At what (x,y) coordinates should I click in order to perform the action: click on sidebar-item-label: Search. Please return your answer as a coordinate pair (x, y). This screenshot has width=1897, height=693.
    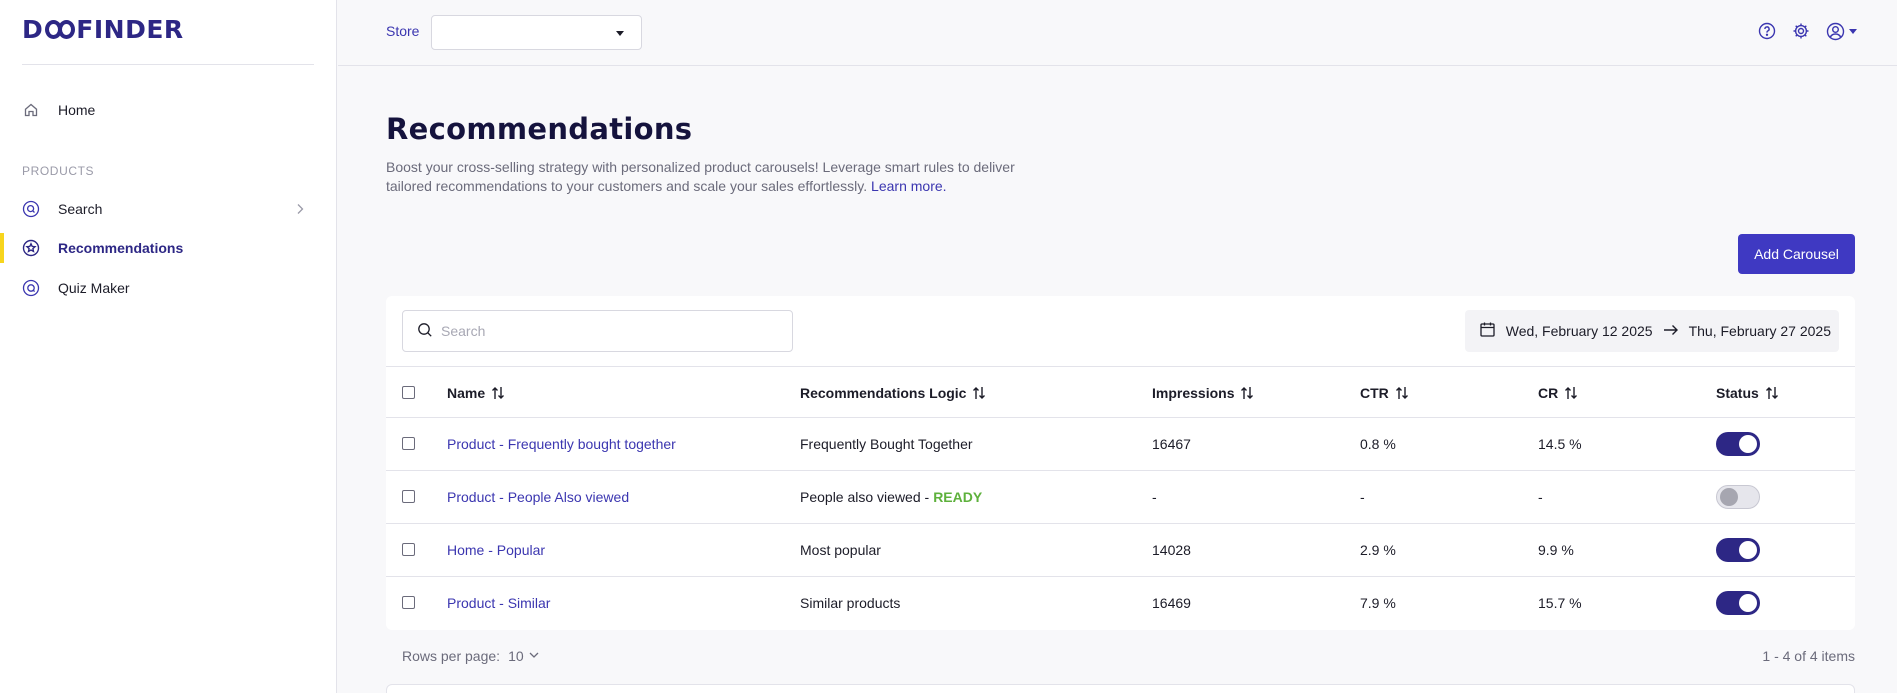
    Looking at the image, I should click on (80, 209).